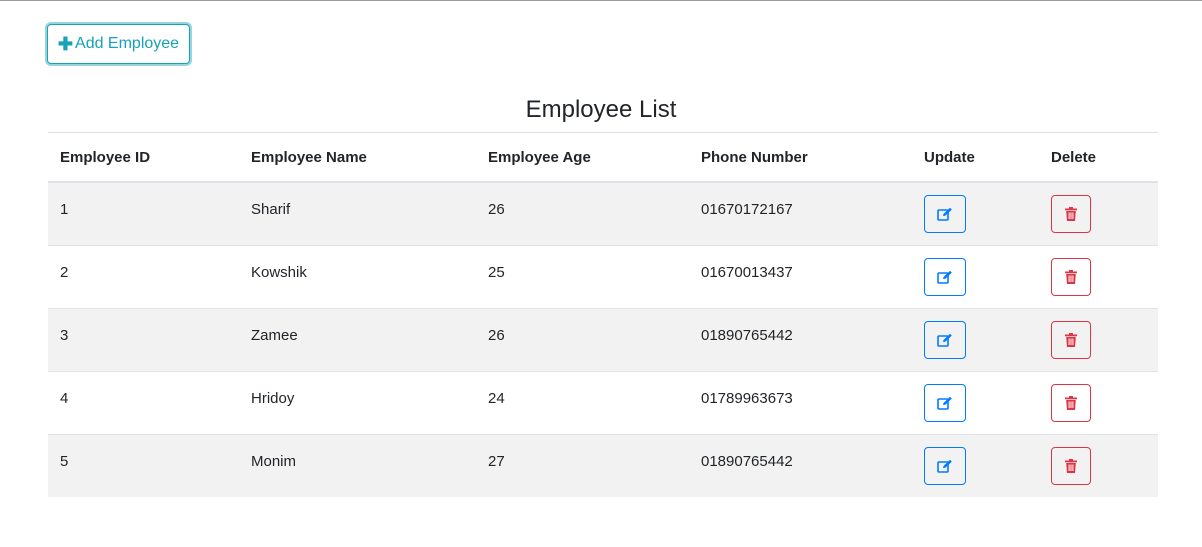 The height and width of the screenshot is (547, 1202). Describe the element at coordinates (127, 43) in the screenshot. I see `add-employee-label: Add Employee` at that location.